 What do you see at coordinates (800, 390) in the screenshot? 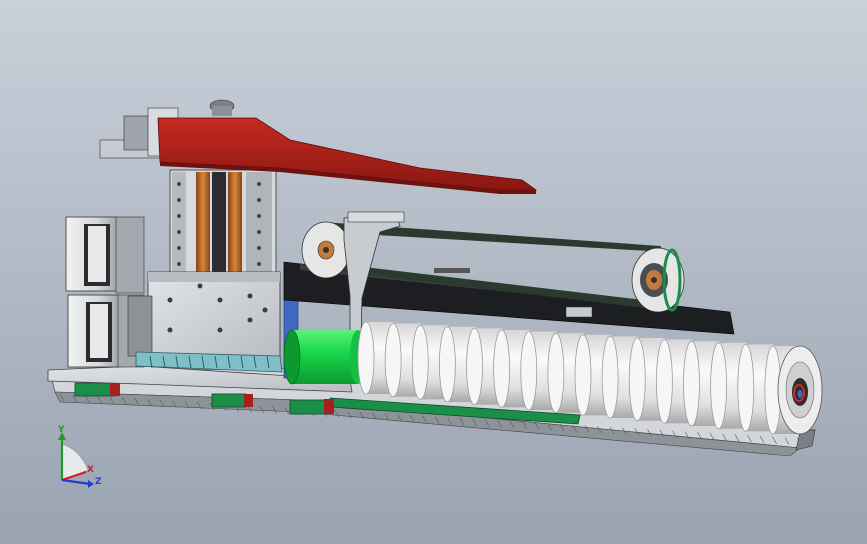
I see `roll-end-cap` at bounding box center [800, 390].